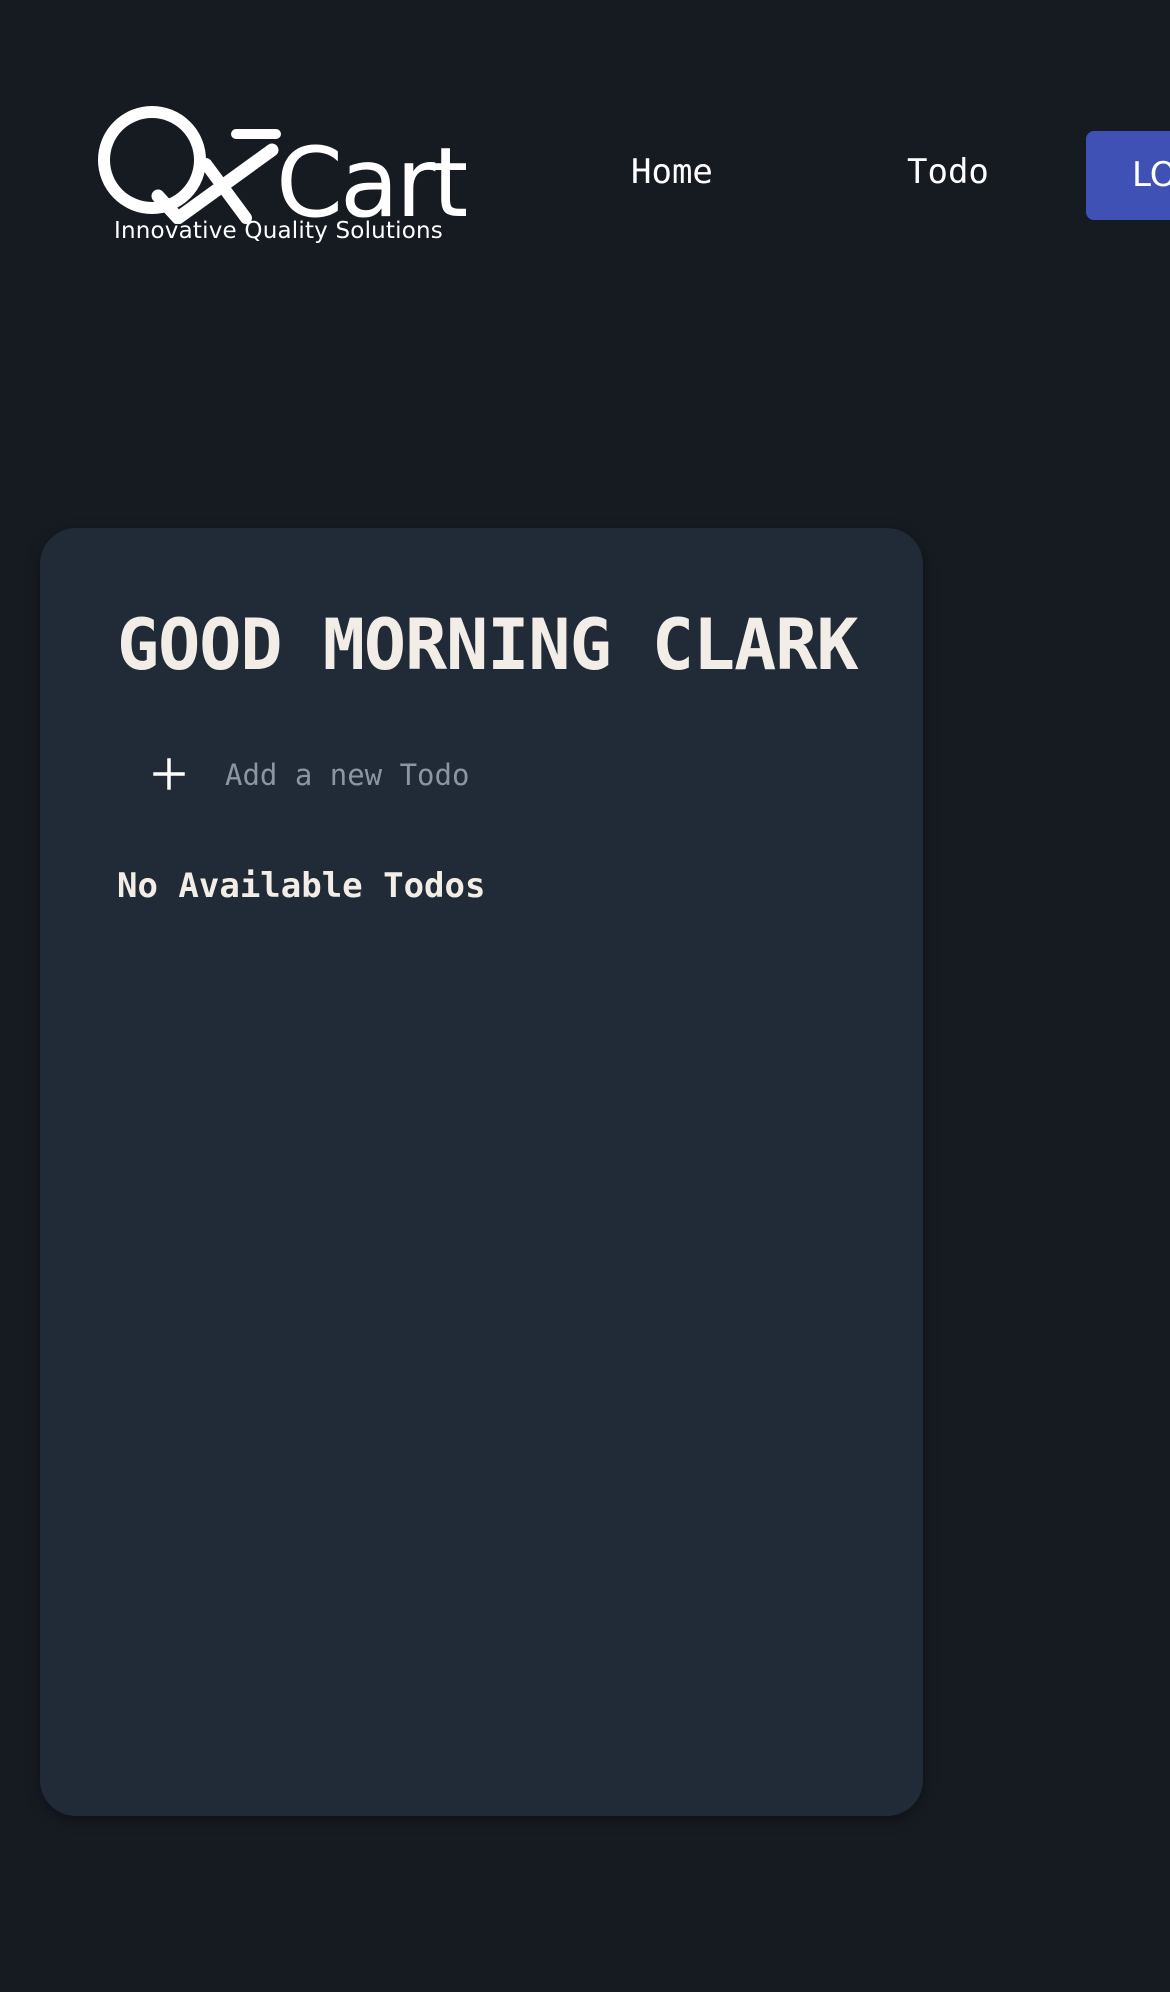 The image size is (1170, 1992). What do you see at coordinates (948, 172) in the screenshot?
I see `nav-todo-link: Todo` at bounding box center [948, 172].